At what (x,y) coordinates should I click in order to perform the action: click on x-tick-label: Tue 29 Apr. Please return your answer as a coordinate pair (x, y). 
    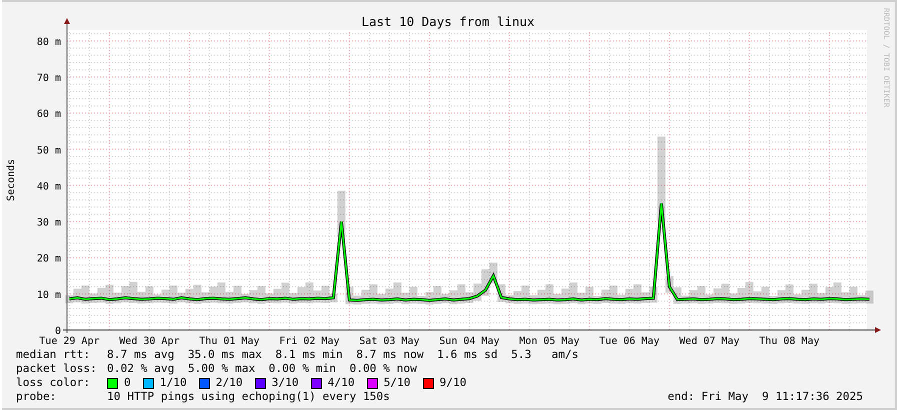
    Looking at the image, I should click on (69, 341).